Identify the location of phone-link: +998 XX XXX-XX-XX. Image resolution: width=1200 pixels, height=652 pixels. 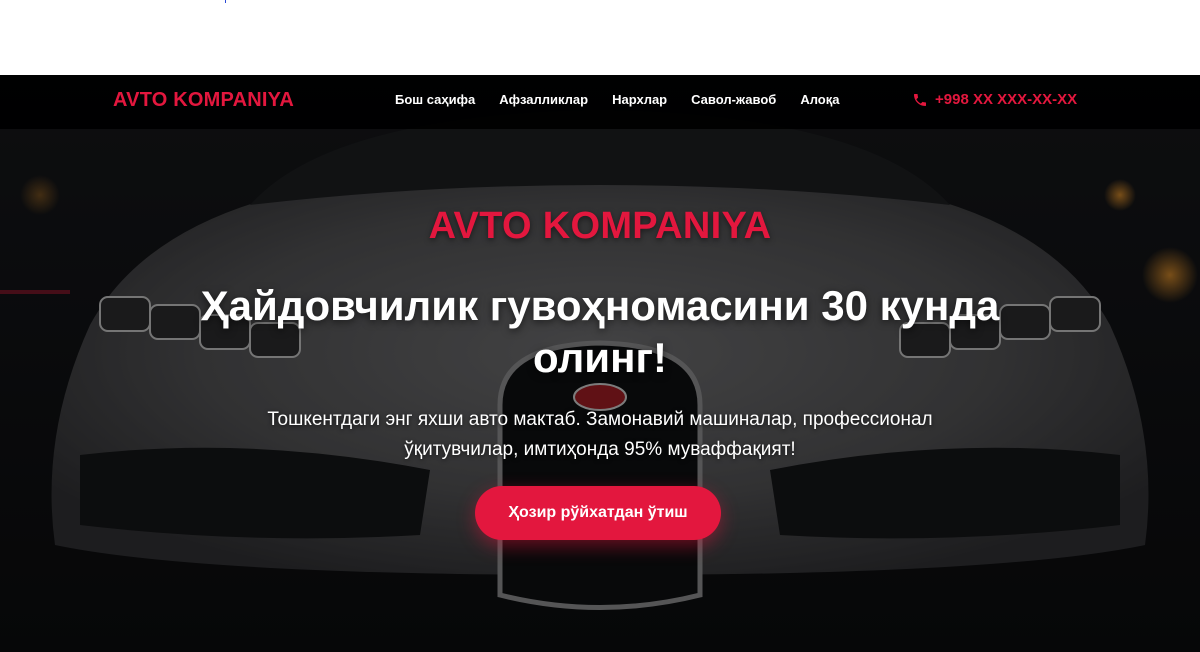
(994, 99).